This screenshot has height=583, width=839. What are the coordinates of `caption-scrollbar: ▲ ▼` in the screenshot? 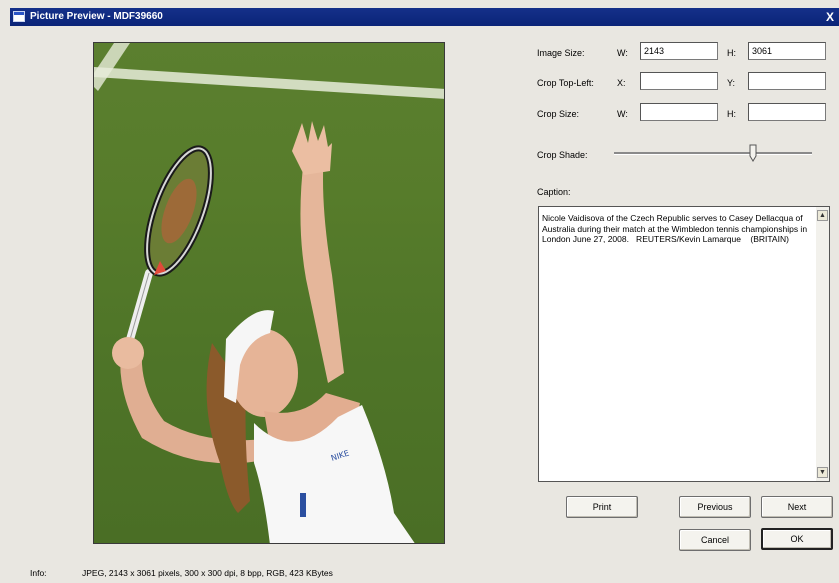 It's located at (822, 344).